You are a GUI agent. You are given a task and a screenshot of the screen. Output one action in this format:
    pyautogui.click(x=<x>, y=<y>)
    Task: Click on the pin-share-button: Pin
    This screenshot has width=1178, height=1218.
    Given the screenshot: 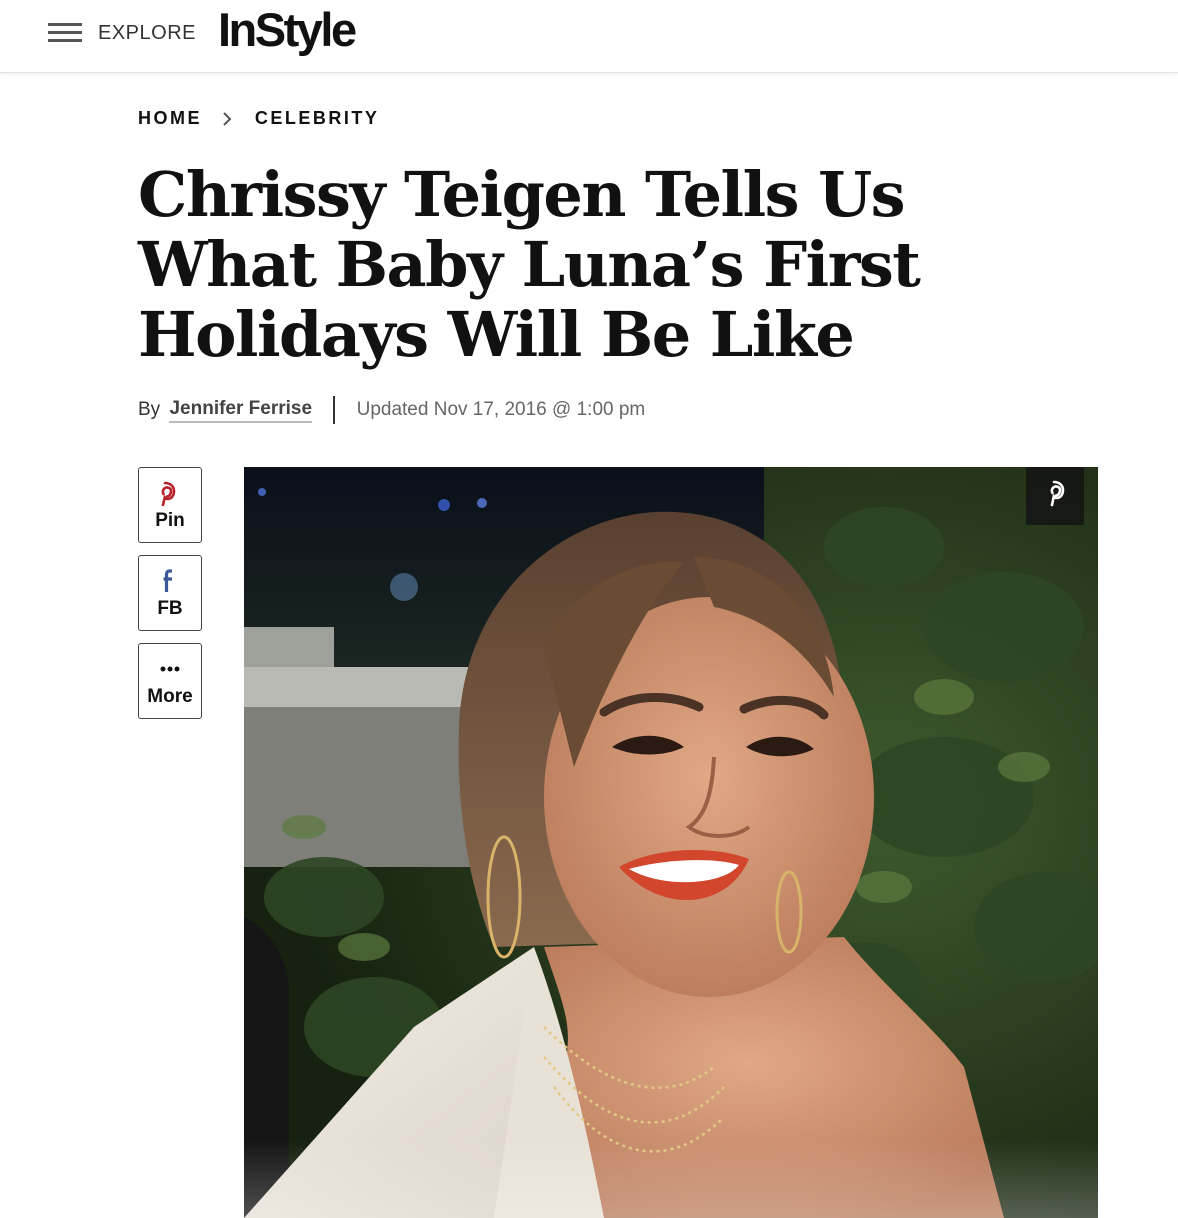 What is the action you would take?
    pyautogui.click(x=170, y=505)
    